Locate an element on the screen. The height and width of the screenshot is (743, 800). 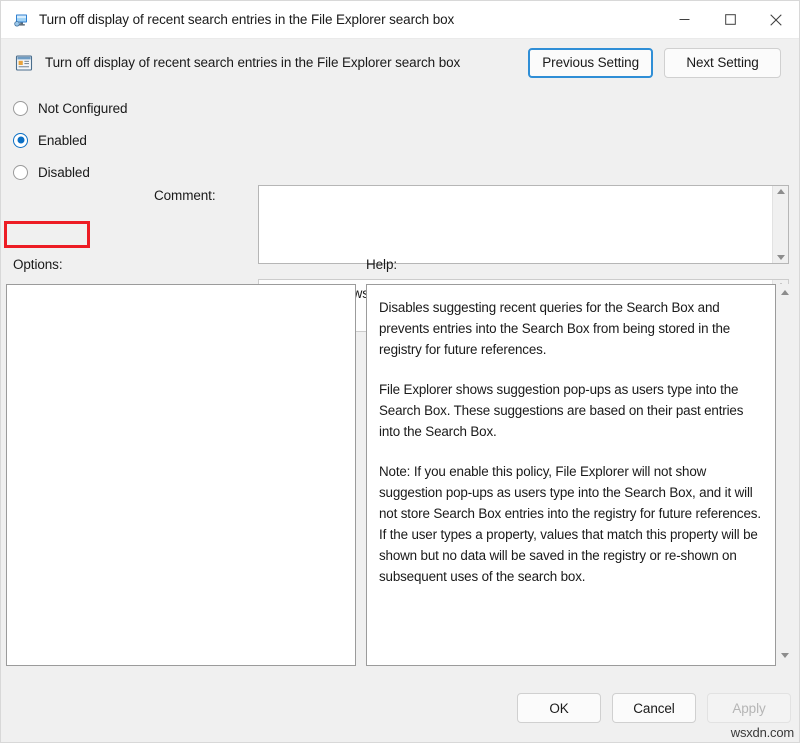
maximize-icon is located at coordinates (730, 19).